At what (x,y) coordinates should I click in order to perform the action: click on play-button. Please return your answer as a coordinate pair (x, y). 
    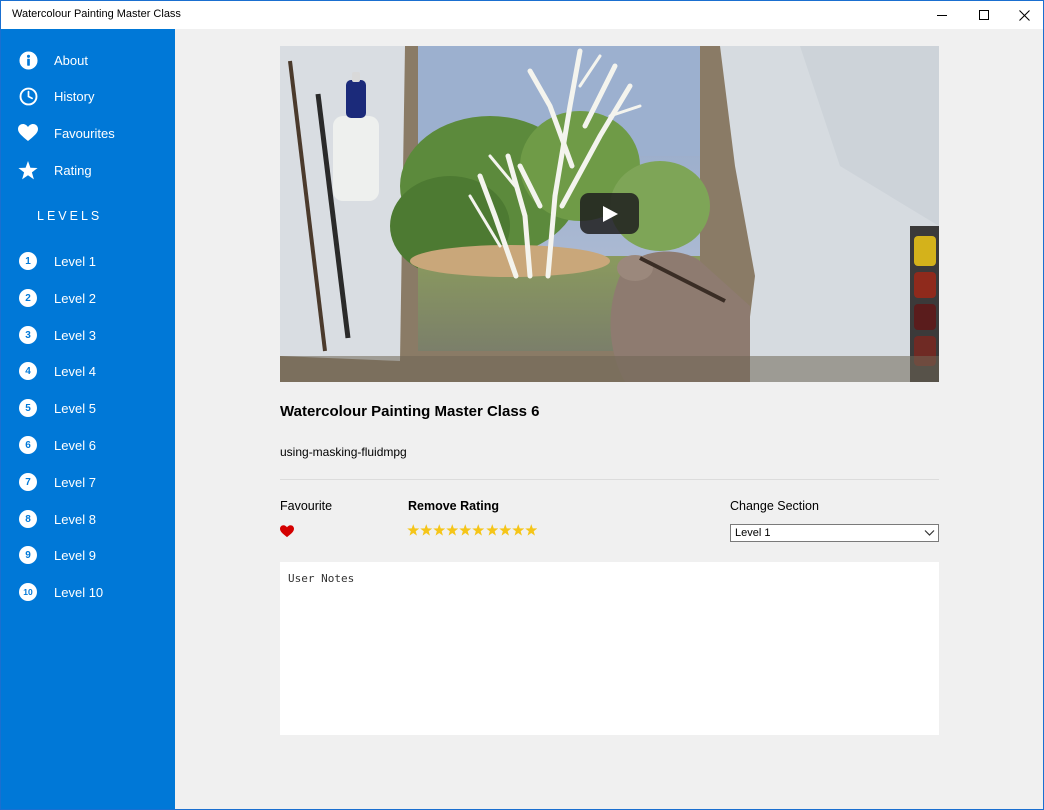
    Looking at the image, I should click on (609, 213).